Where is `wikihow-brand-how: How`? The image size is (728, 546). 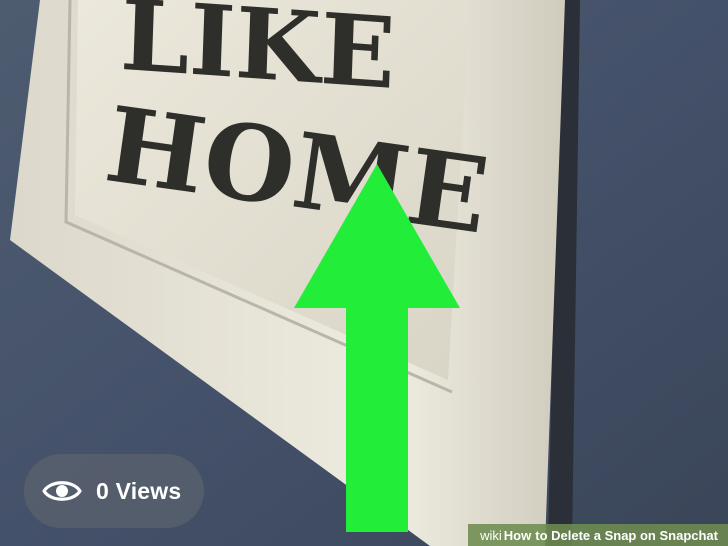 wikihow-brand-how: How is located at coordinates (517, 535).